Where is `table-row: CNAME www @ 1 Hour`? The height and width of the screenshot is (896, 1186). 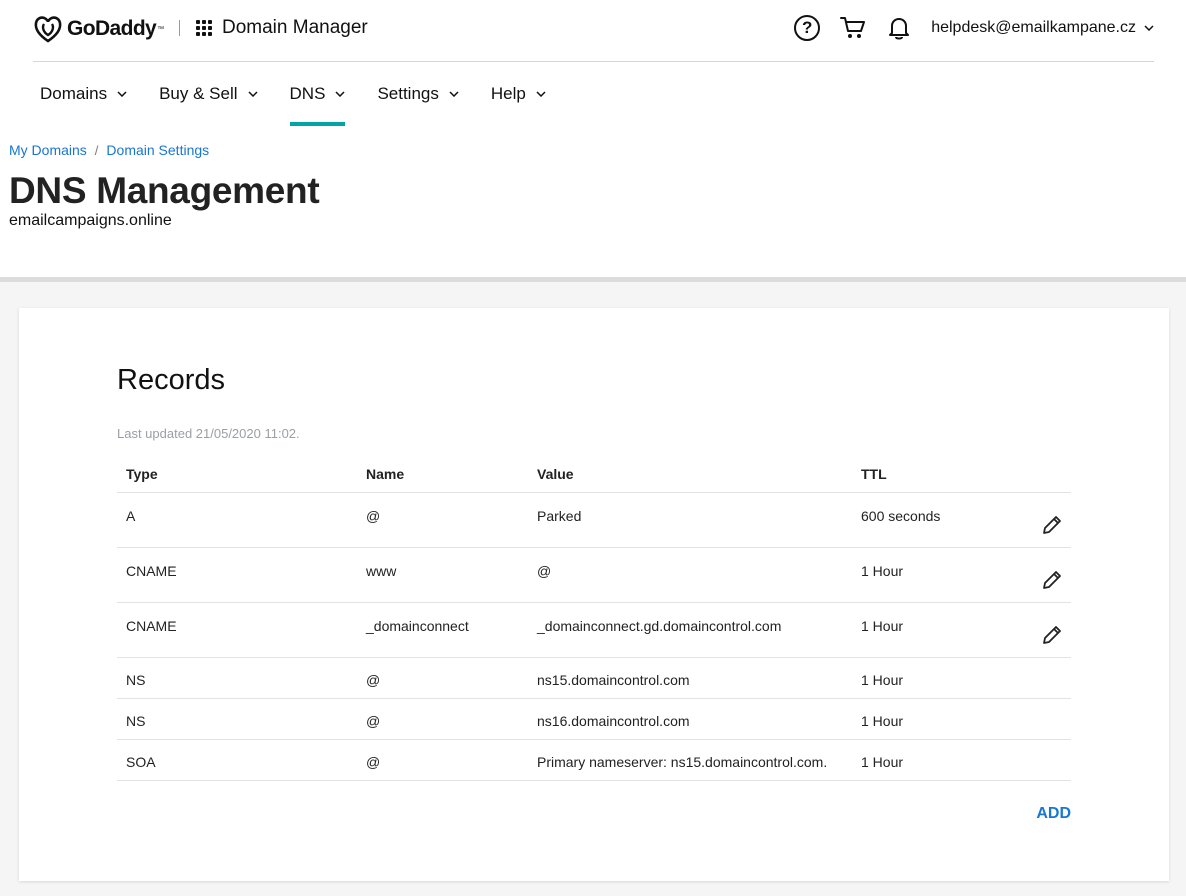 table-row: CNAME www @ 1 Hour is located at coordinates (594, 575).